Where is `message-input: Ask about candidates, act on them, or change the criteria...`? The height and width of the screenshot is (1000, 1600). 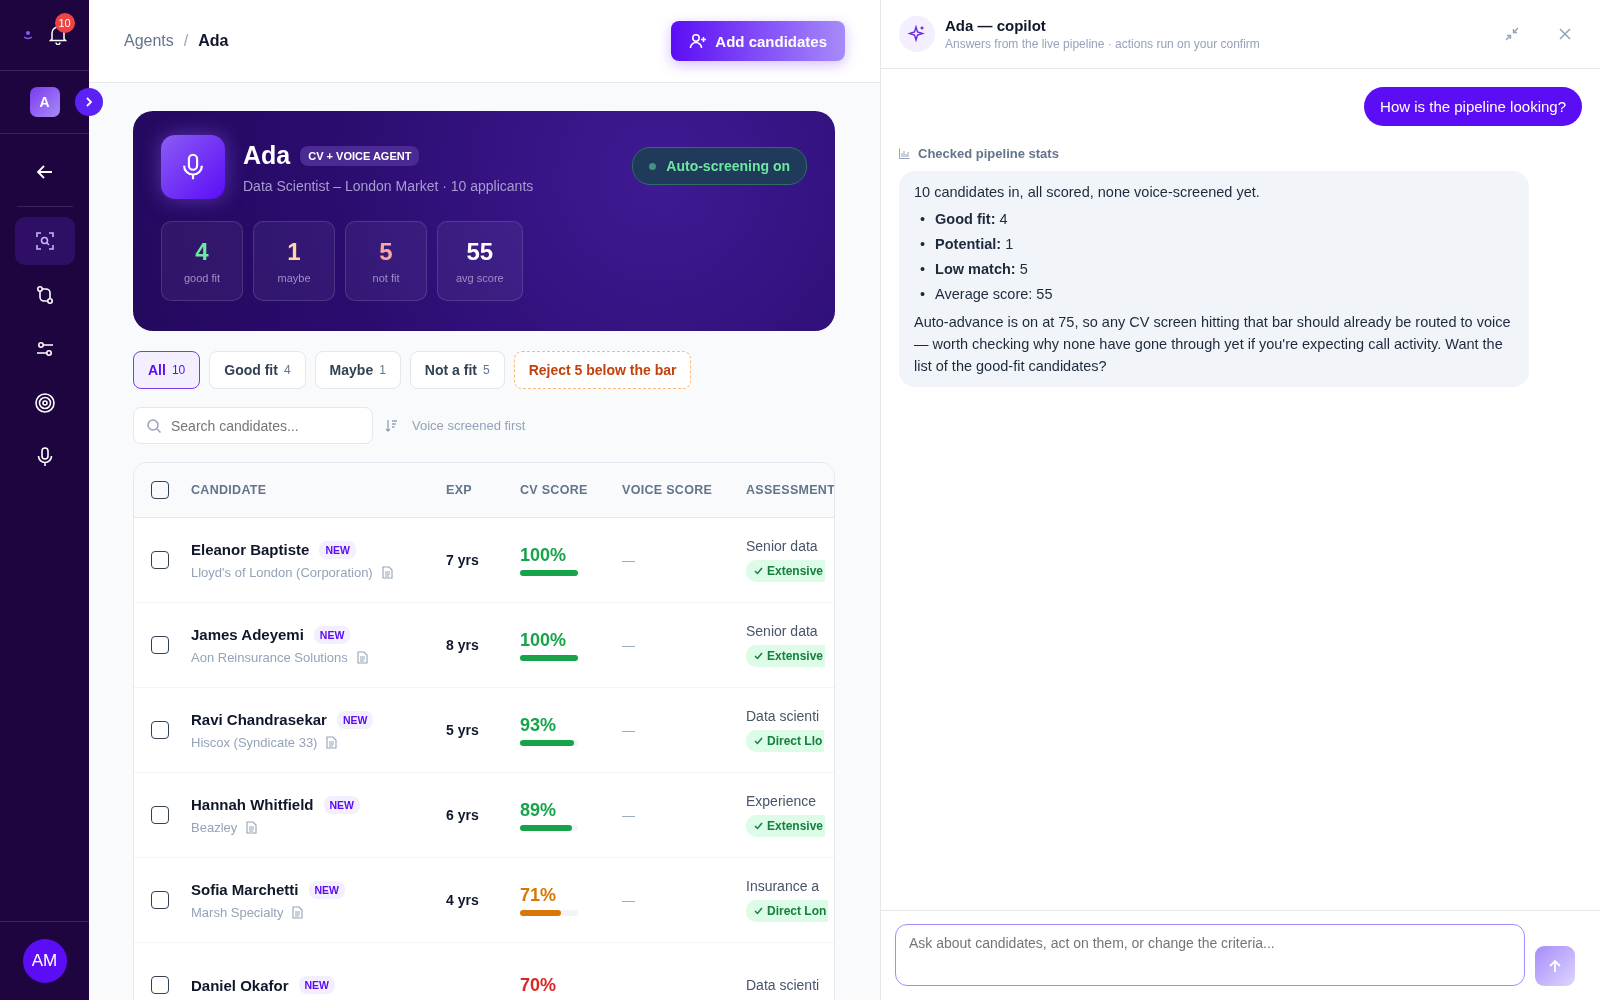 message-input: Ask about candidates, act on them, or change the criteria... is located at coordinates (1210, 955).